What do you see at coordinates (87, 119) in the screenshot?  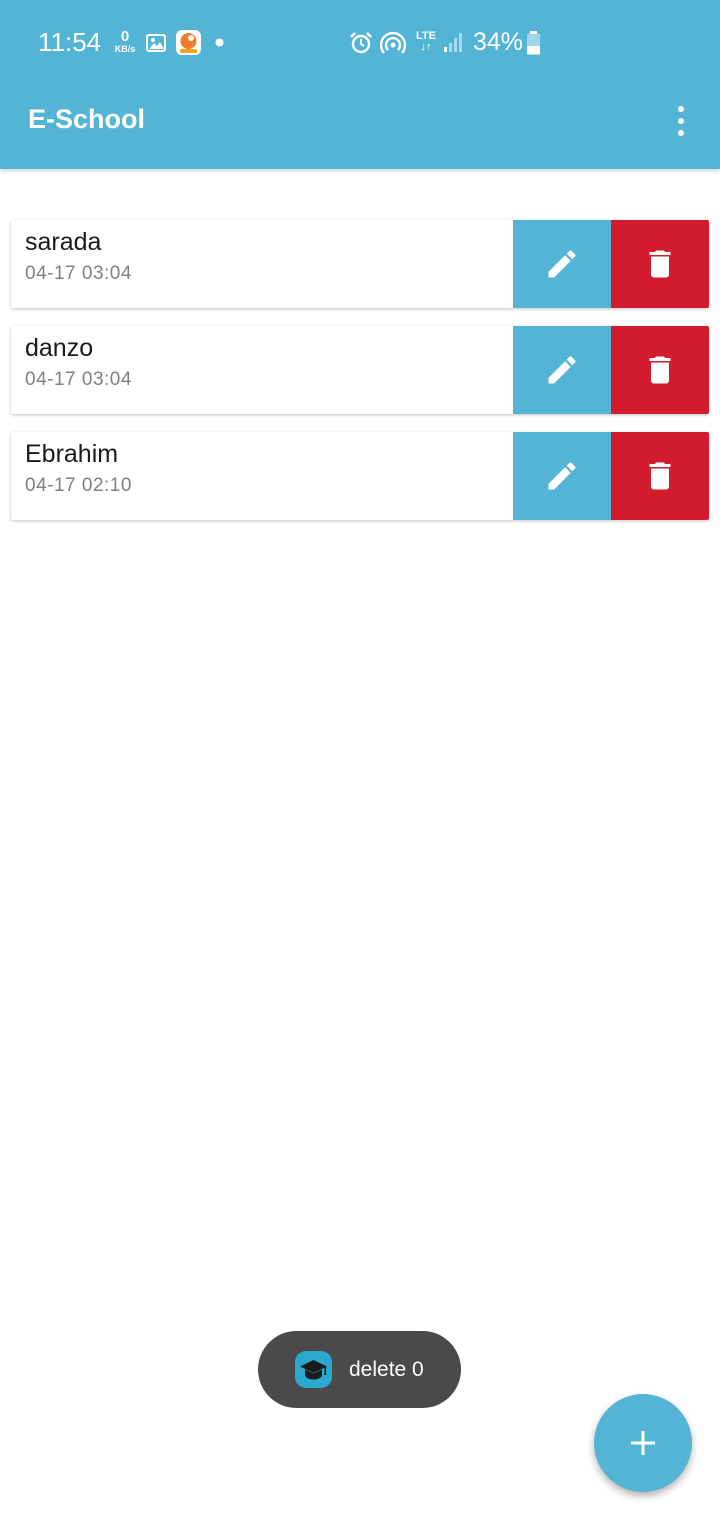 I see `app-title: E-School` at bounding box center [87, 119].